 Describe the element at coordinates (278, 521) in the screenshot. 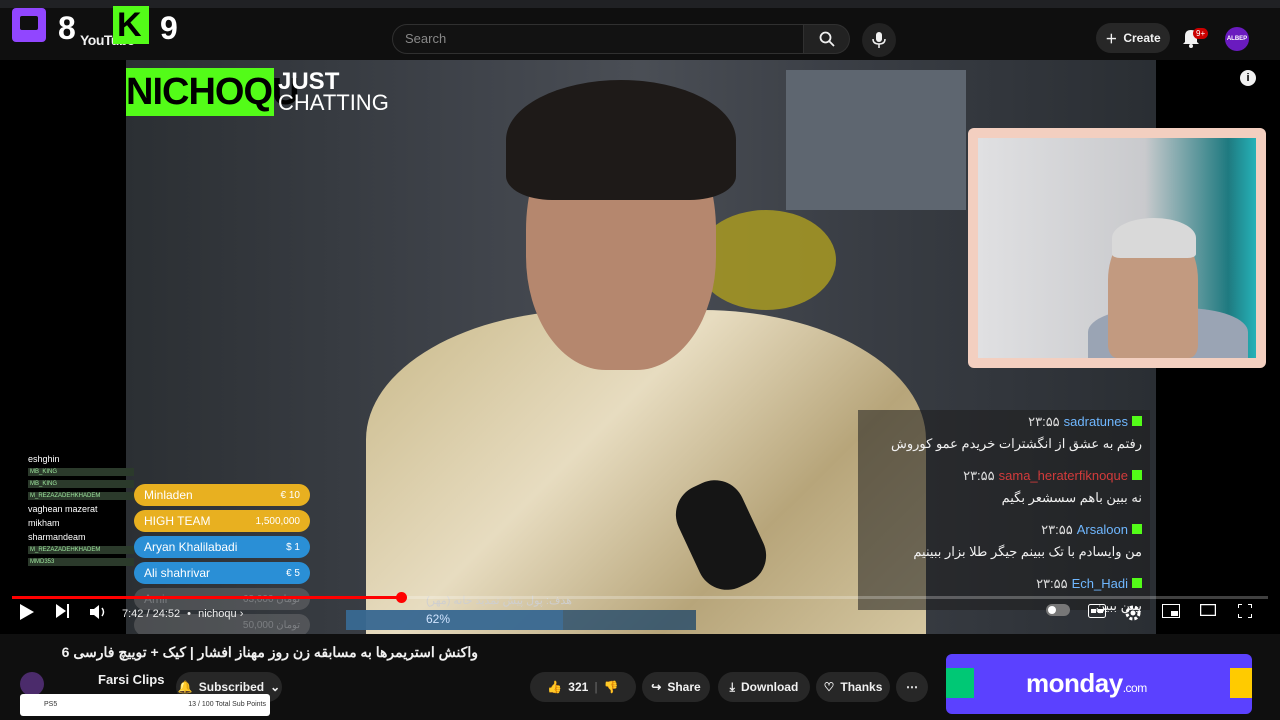

I see `donor-amount: 1,500,000` at that location.